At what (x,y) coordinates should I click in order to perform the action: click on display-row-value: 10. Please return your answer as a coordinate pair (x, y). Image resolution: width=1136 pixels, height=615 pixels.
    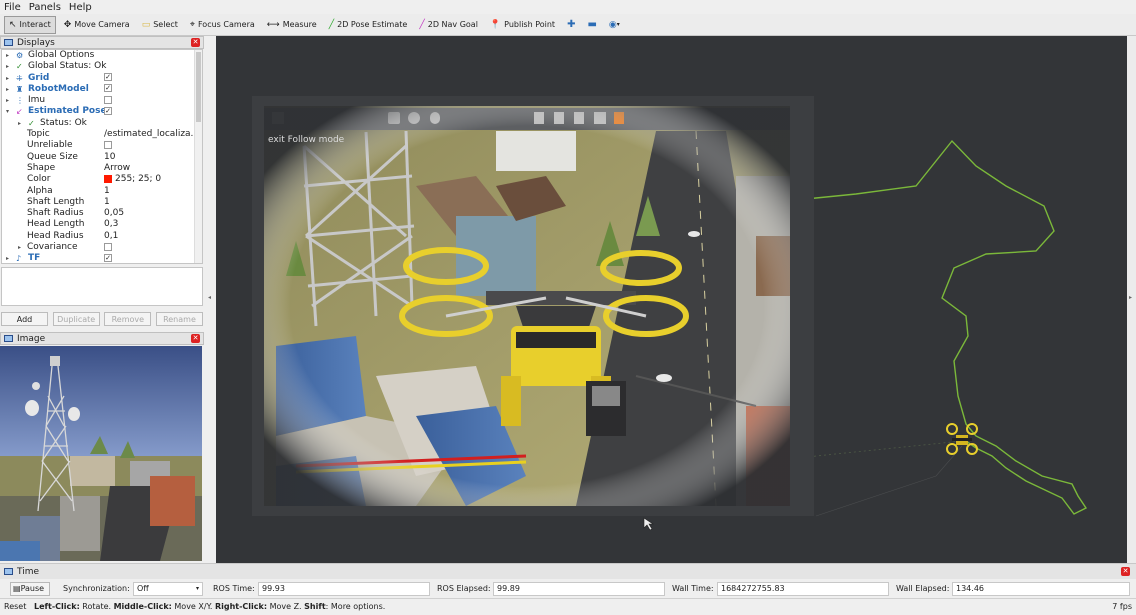
    Looking at the image, I should click on (109, 157).